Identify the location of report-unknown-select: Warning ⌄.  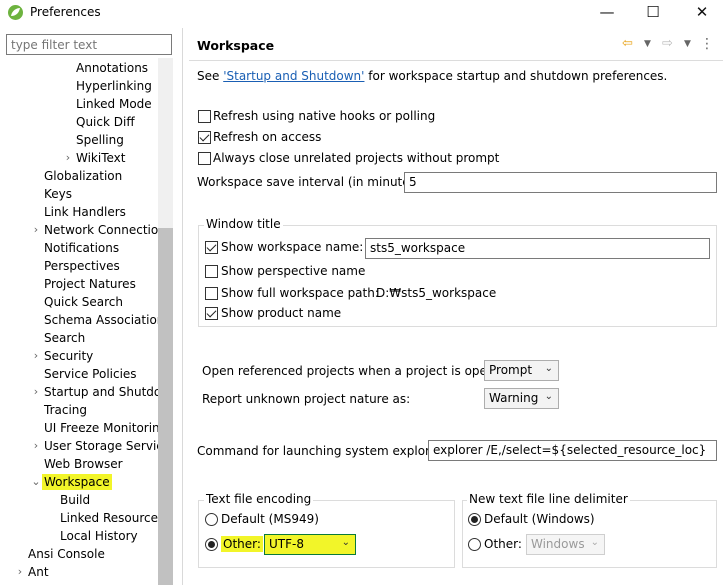
(521, 398).